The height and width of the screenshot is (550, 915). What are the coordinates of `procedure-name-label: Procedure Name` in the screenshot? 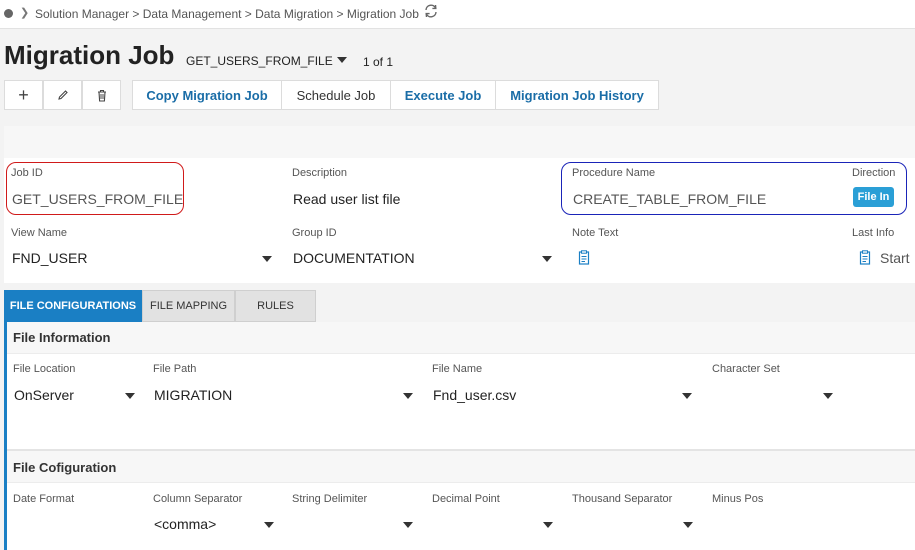 It's located at (614, 173).